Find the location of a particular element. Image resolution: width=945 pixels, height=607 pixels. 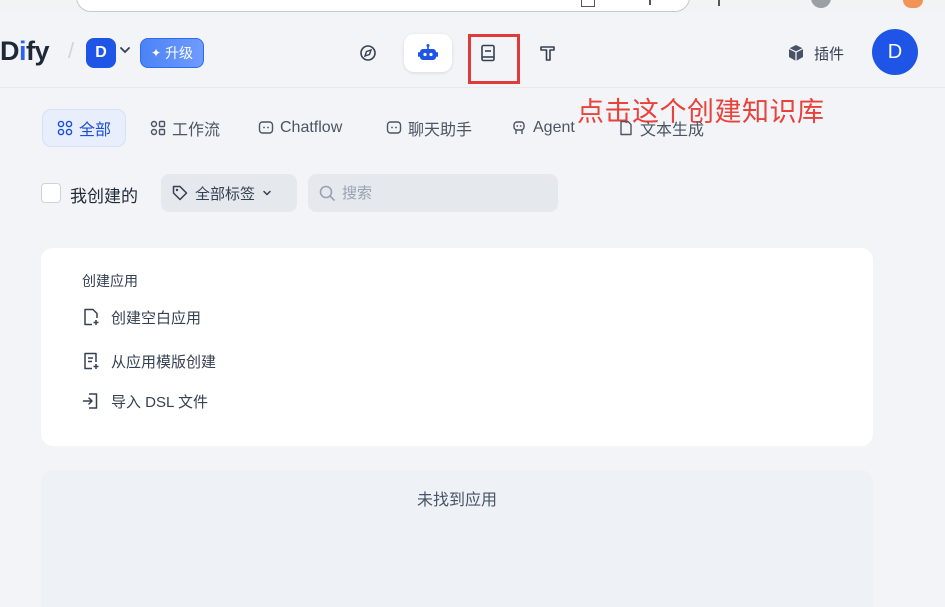

tab-chatflow: Chatflow is located at coordinates (300, 128).